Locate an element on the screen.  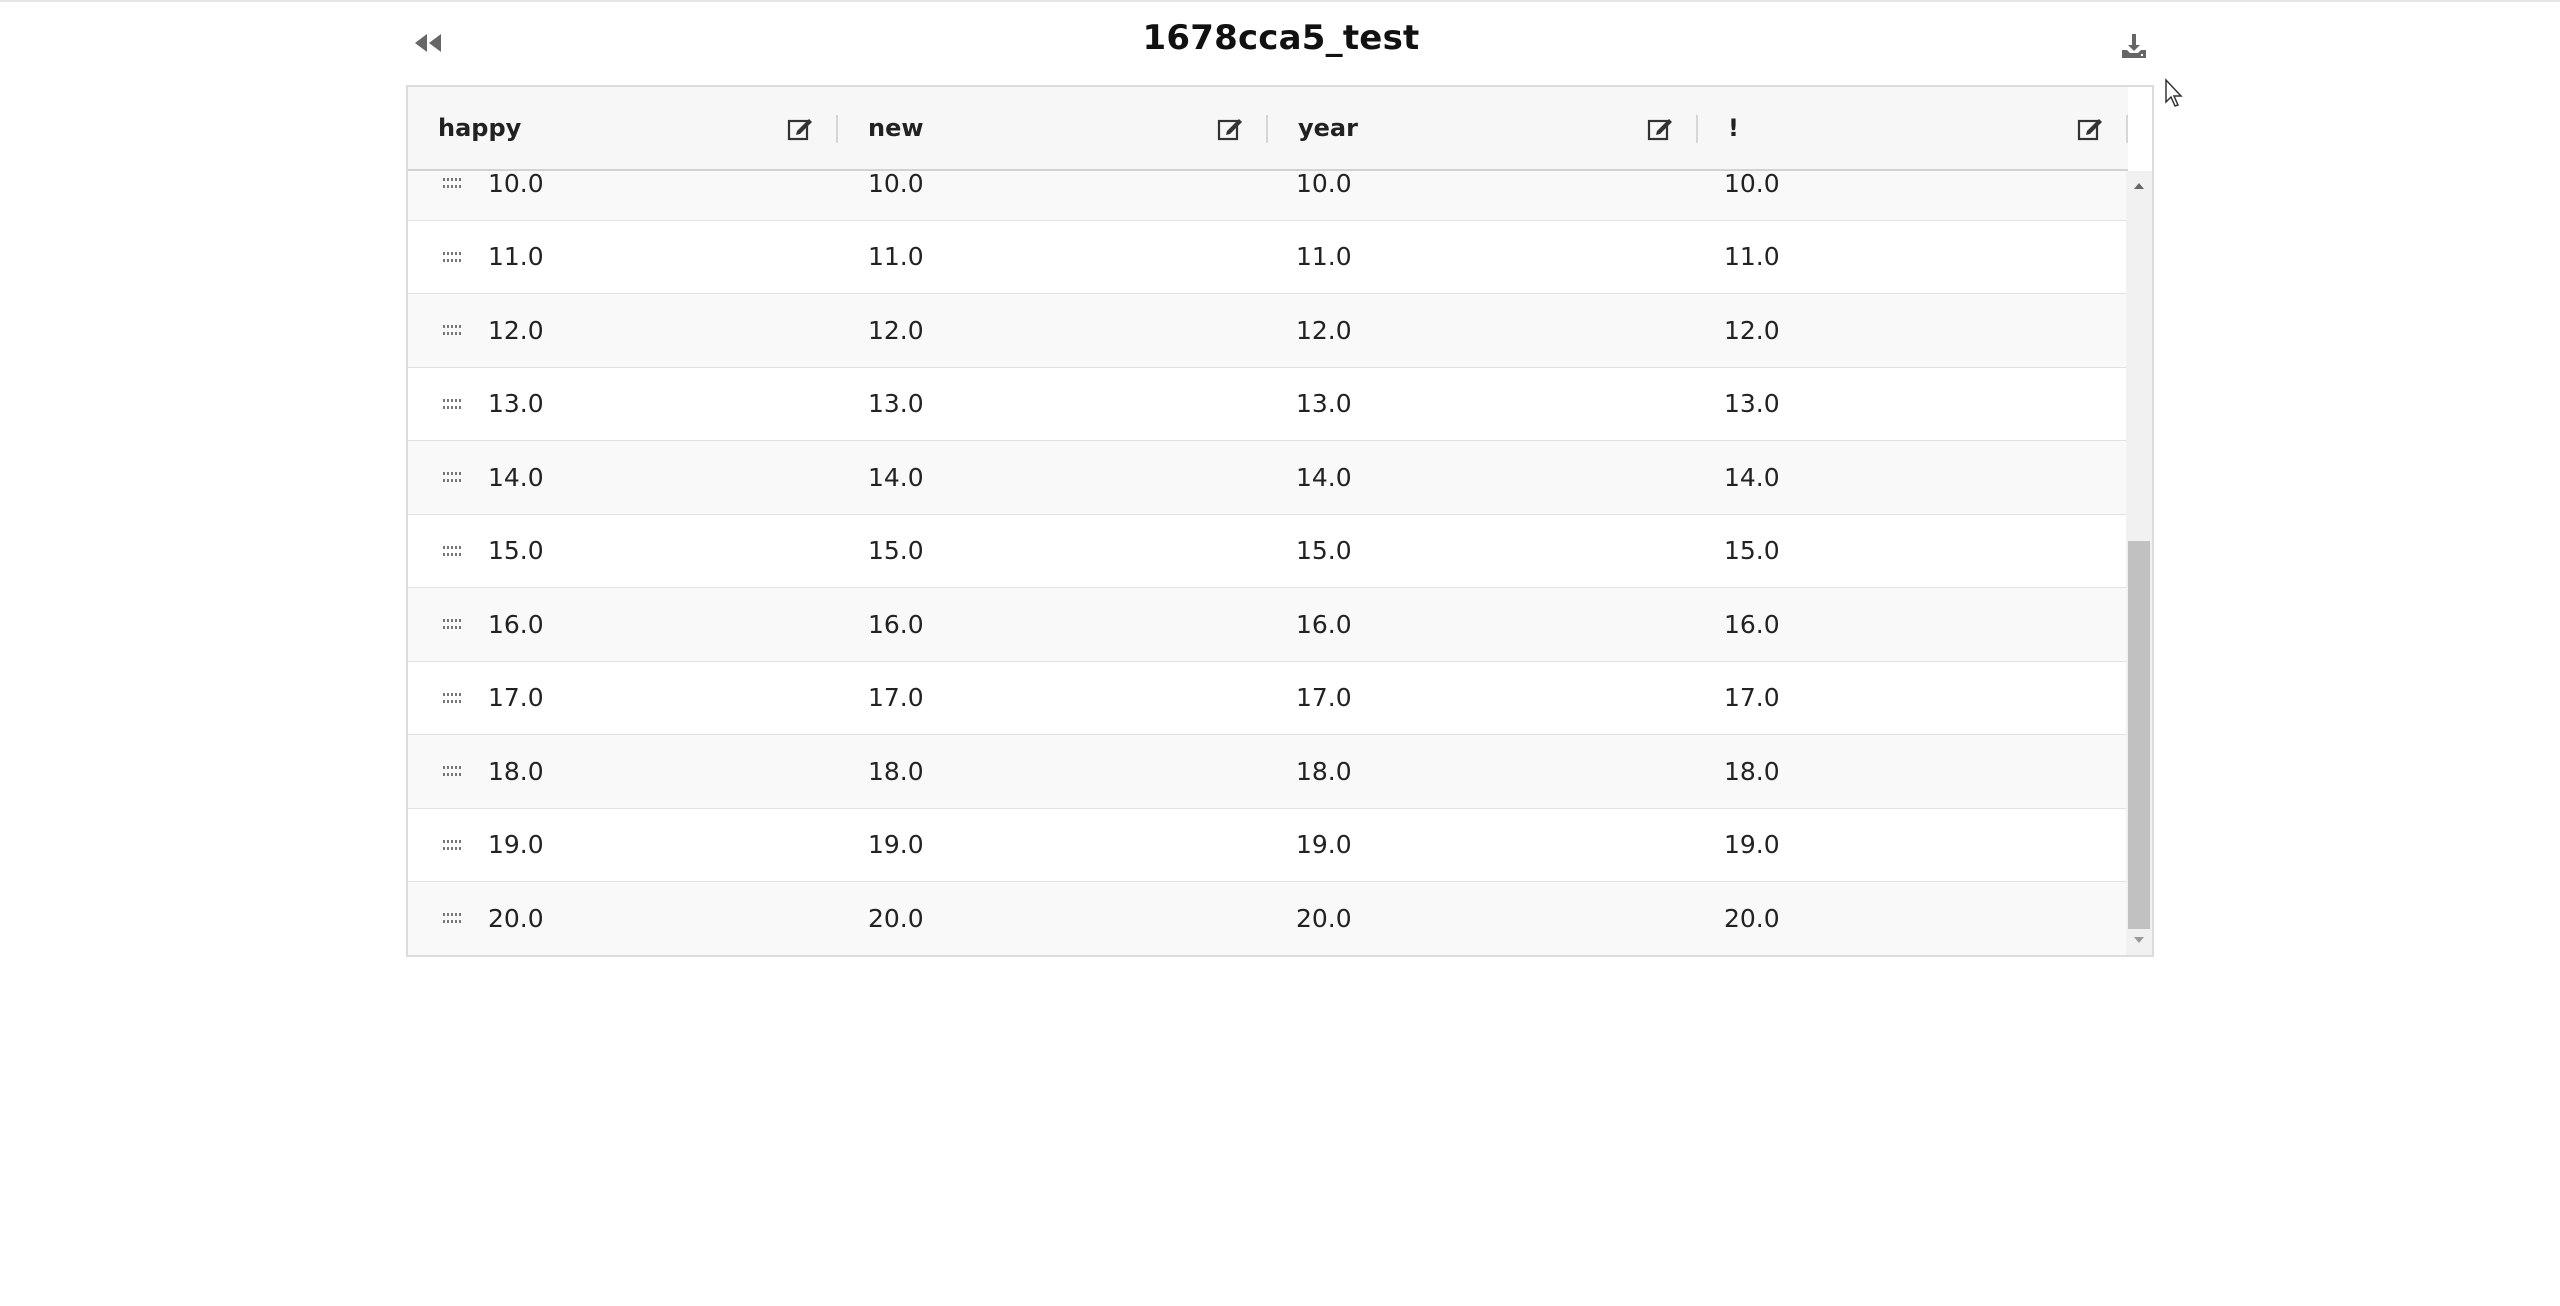
column-header-label: new is located at coordinates (896, 128).